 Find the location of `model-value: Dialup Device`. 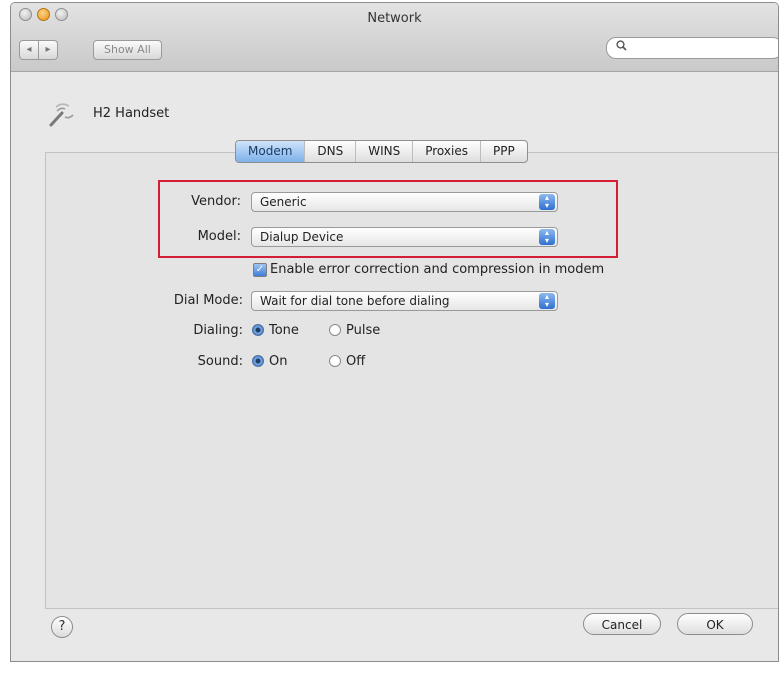

model-value: Dialup Device is located at coordinates (302, 237).